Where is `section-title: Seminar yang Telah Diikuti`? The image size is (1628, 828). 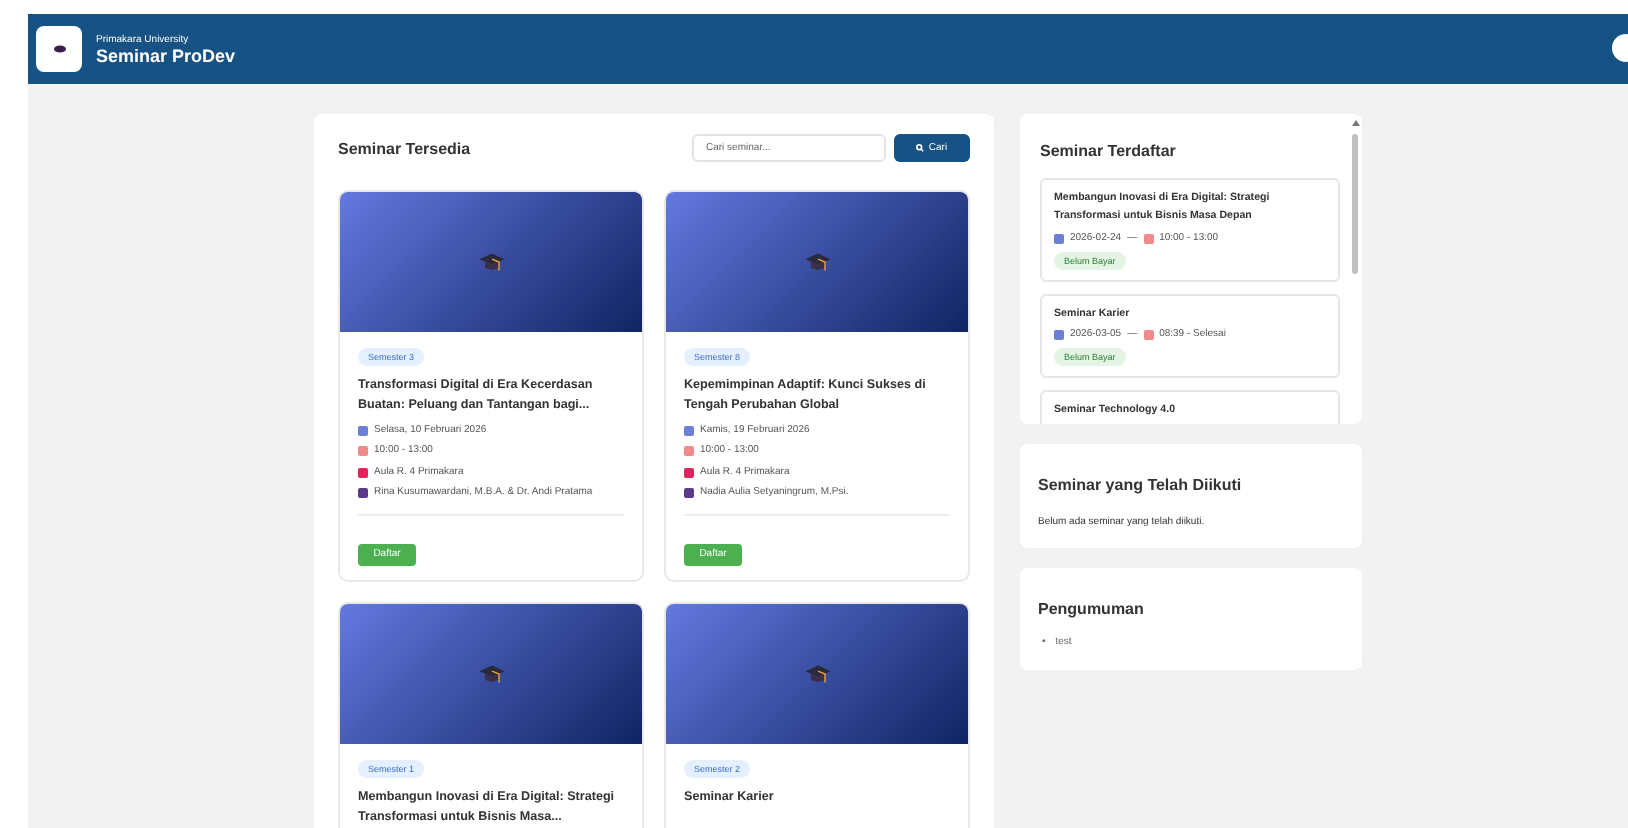 section-title: Seminar yang Telah Diikuti is located at coordinates (1140, 485).